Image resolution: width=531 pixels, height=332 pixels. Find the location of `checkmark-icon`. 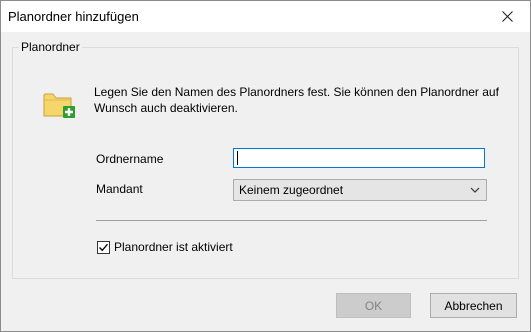

checkmark-icon is located at coordinates (104, 247).